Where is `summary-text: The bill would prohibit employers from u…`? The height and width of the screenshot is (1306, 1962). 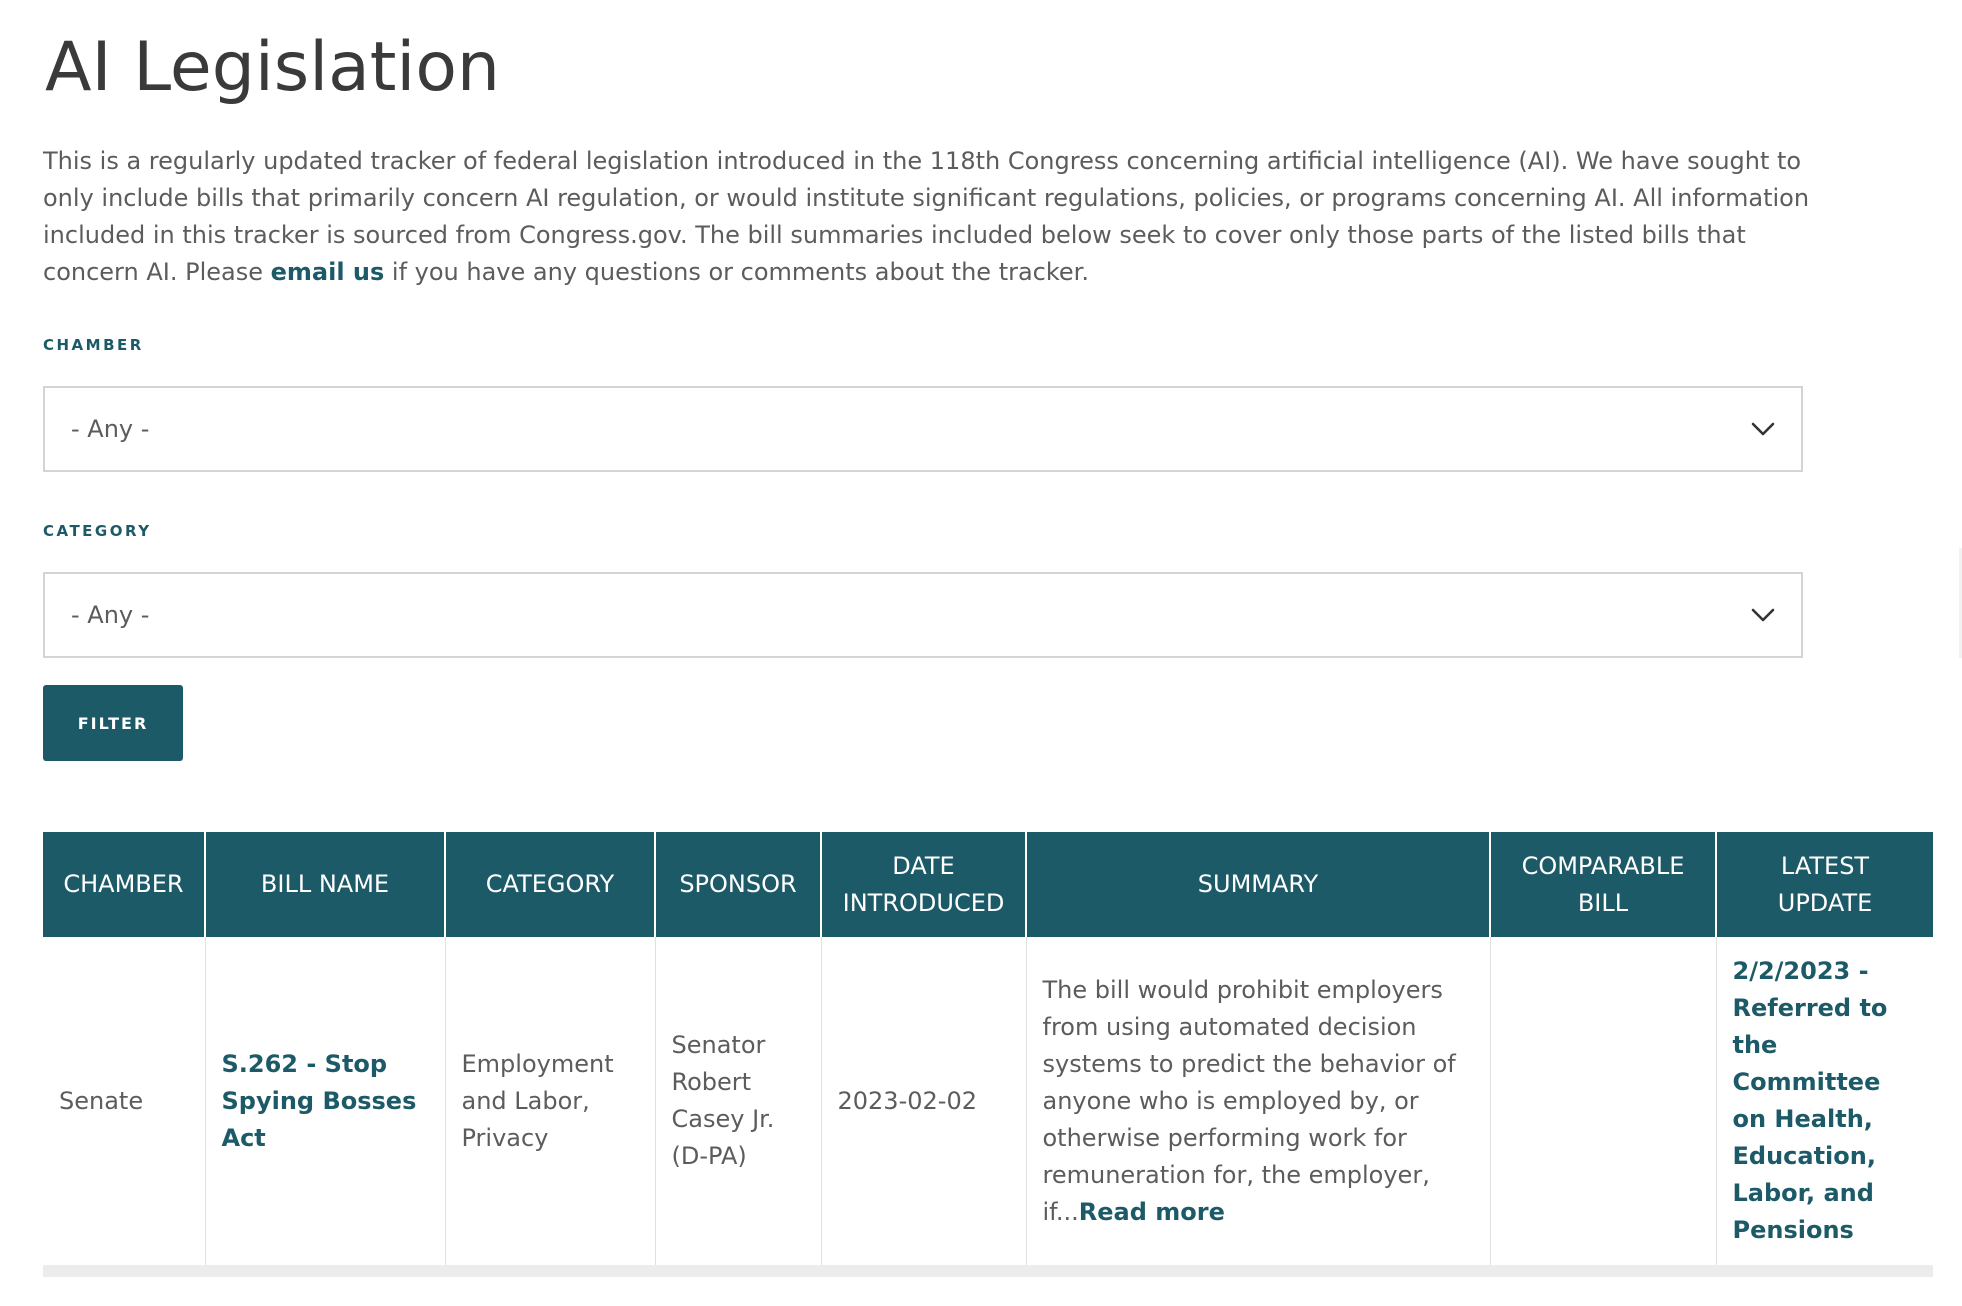 summary-text: The bill would prohibit employers from u… is located at coordinates (1249, 1100).